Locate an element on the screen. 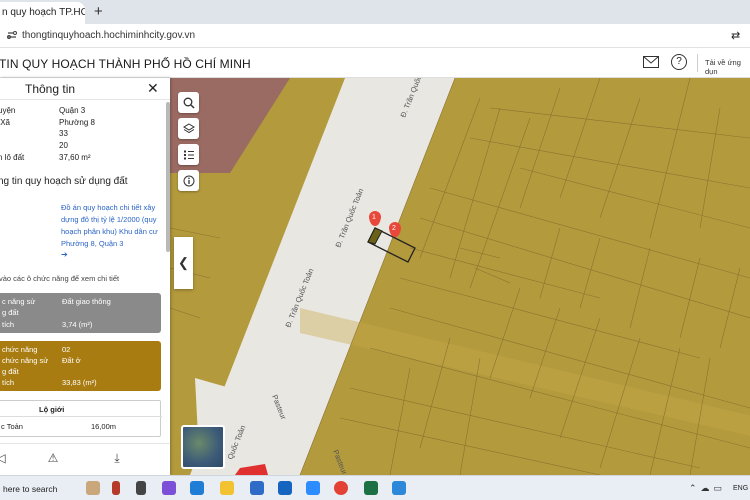 The width and height of the screenshot is (750, 500). layers-icon is located at coordinates (188, 128).